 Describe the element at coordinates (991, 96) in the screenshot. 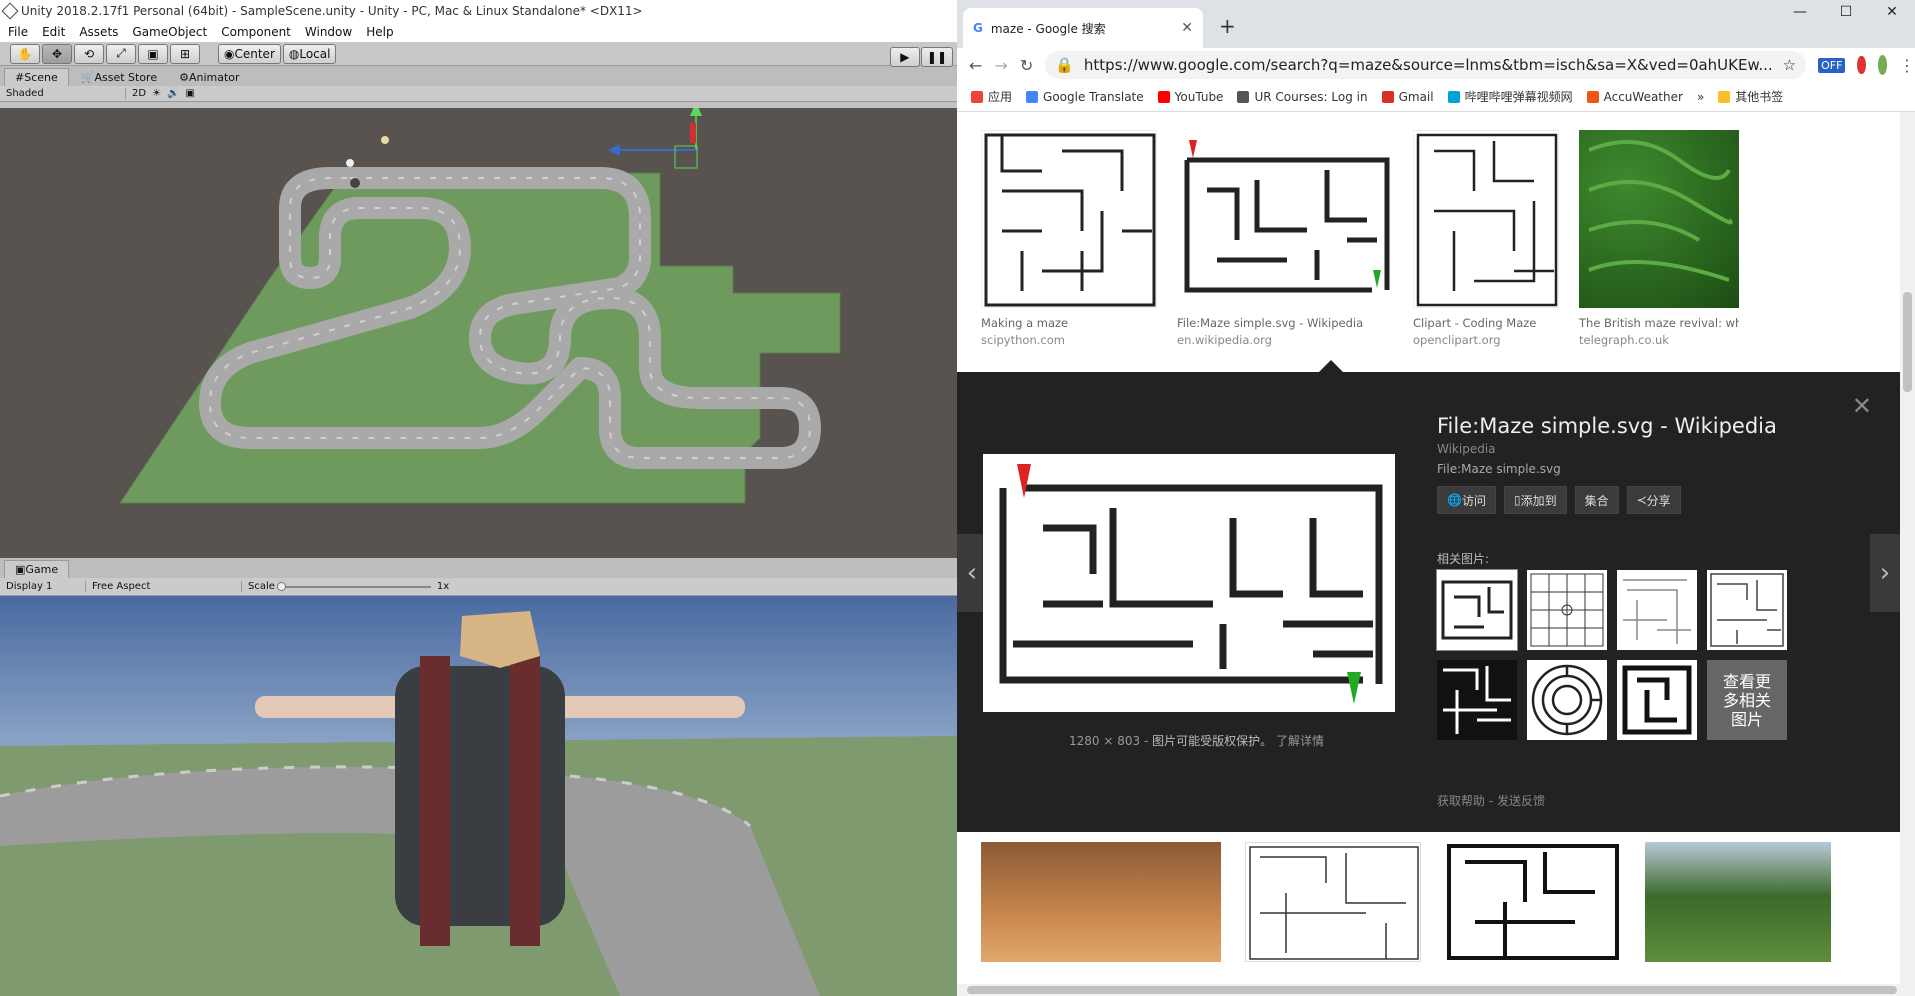

I see `bookmark-apps: 应用` at that location.